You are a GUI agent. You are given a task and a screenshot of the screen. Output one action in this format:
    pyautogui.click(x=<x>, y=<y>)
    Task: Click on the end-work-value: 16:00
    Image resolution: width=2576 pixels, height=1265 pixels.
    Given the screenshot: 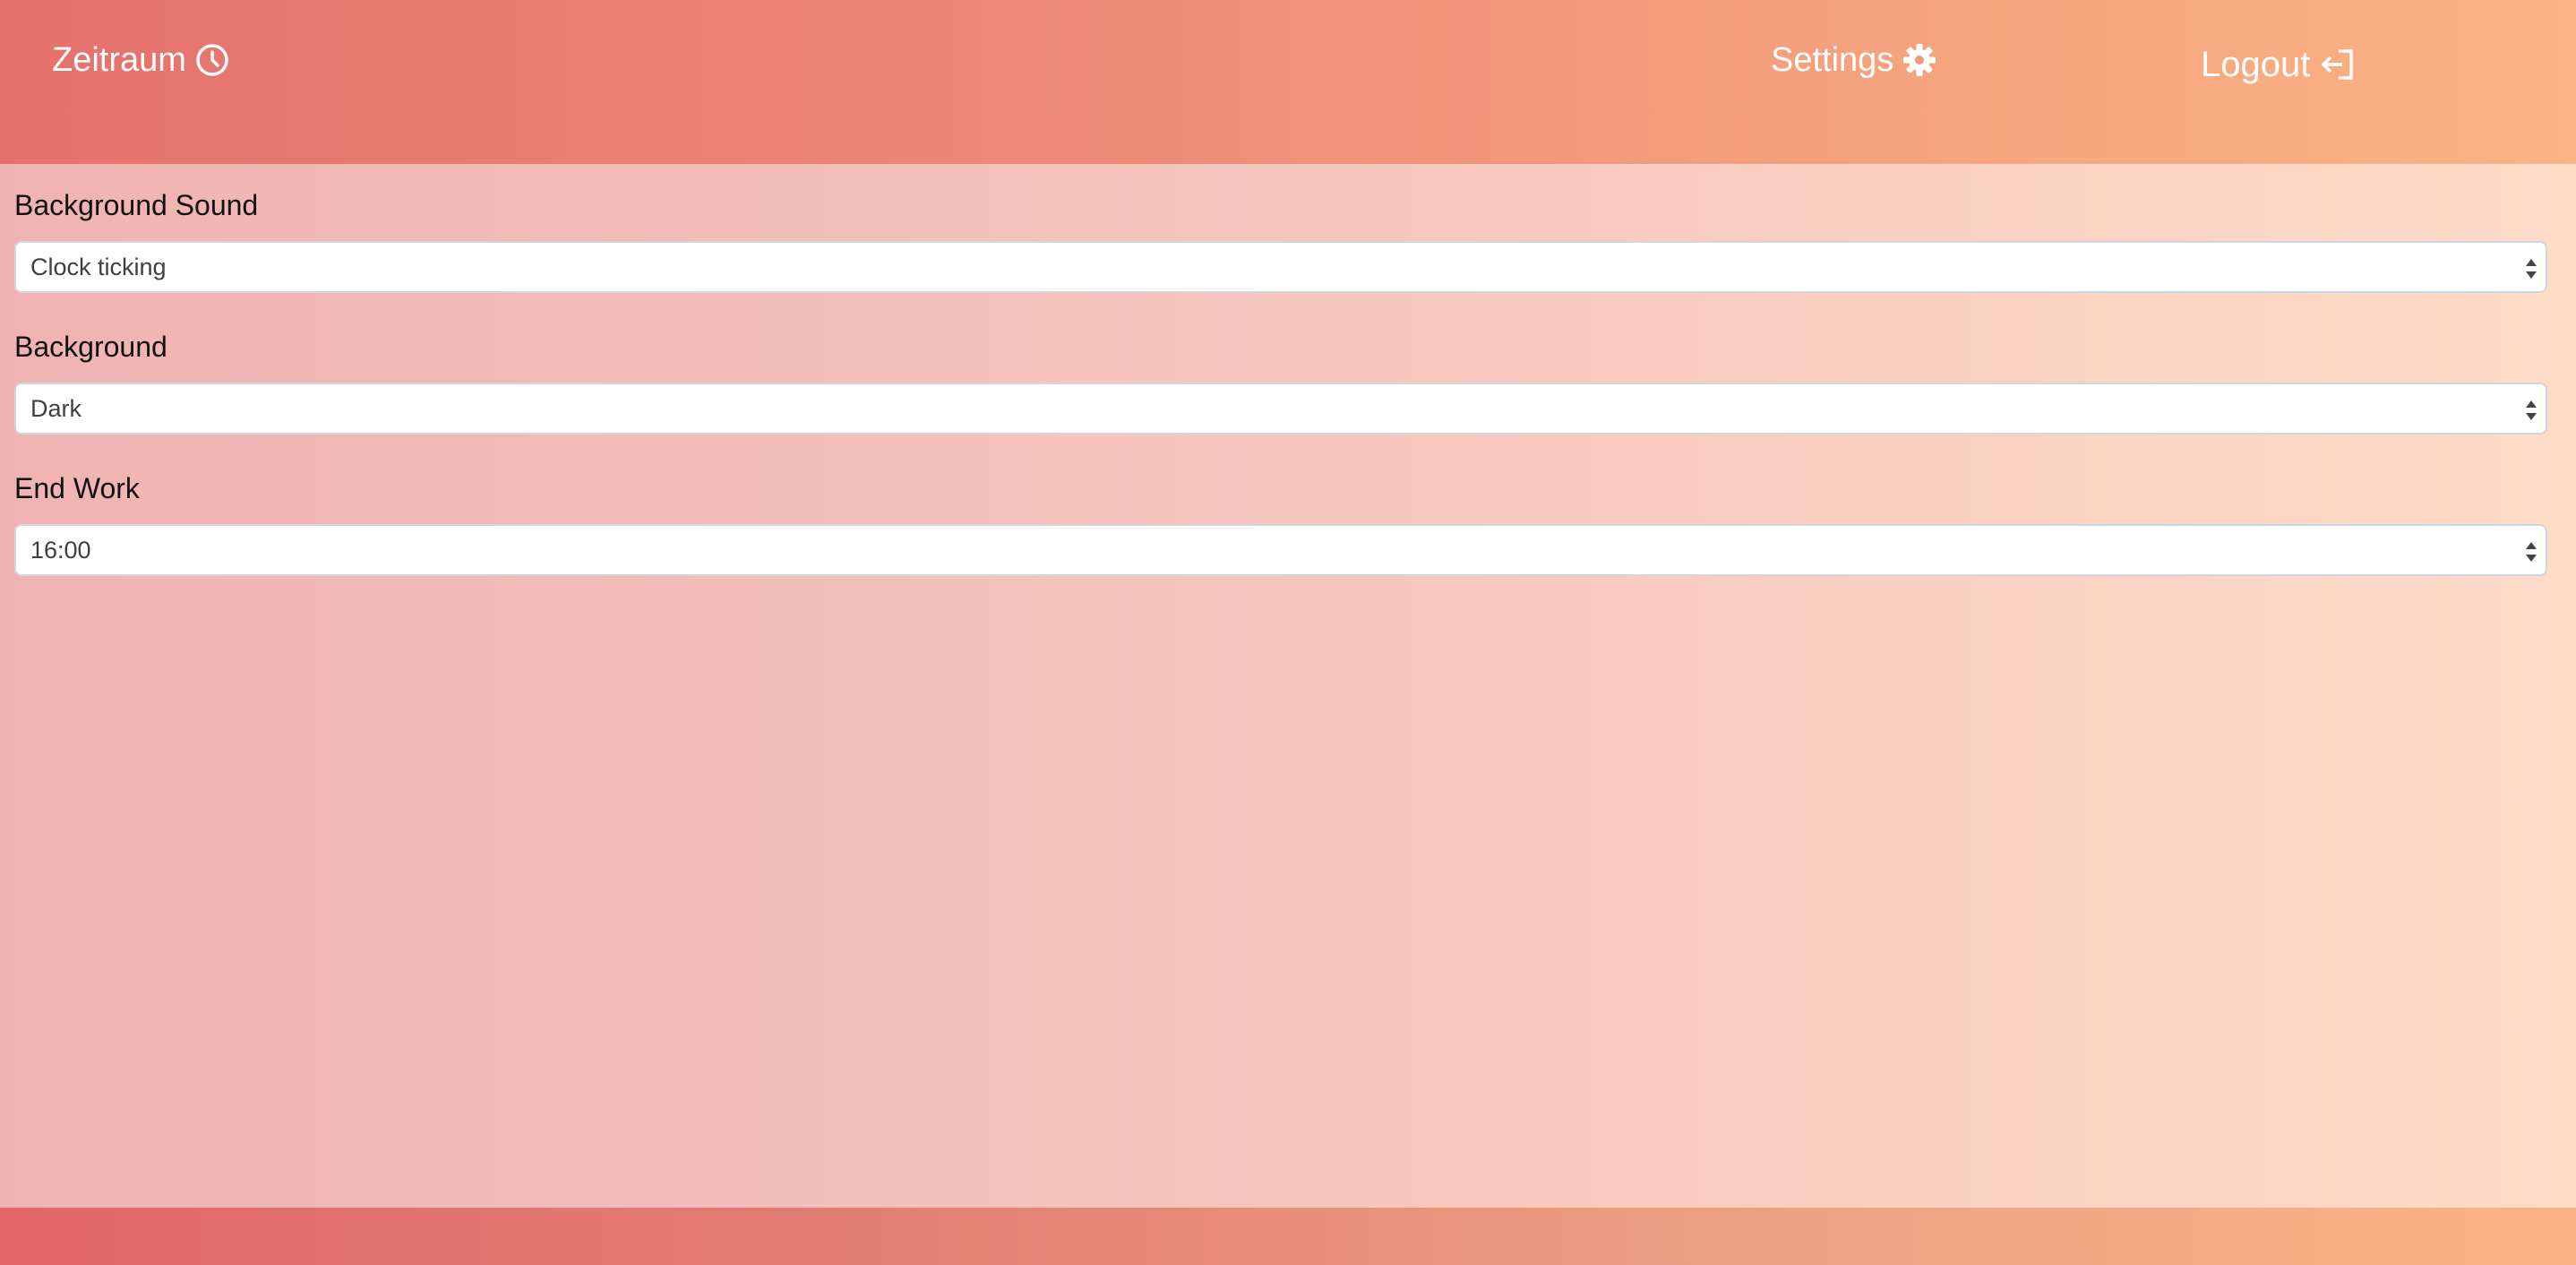 What is the action you would take?
    pyautogui.click(x=60, y=550)
    